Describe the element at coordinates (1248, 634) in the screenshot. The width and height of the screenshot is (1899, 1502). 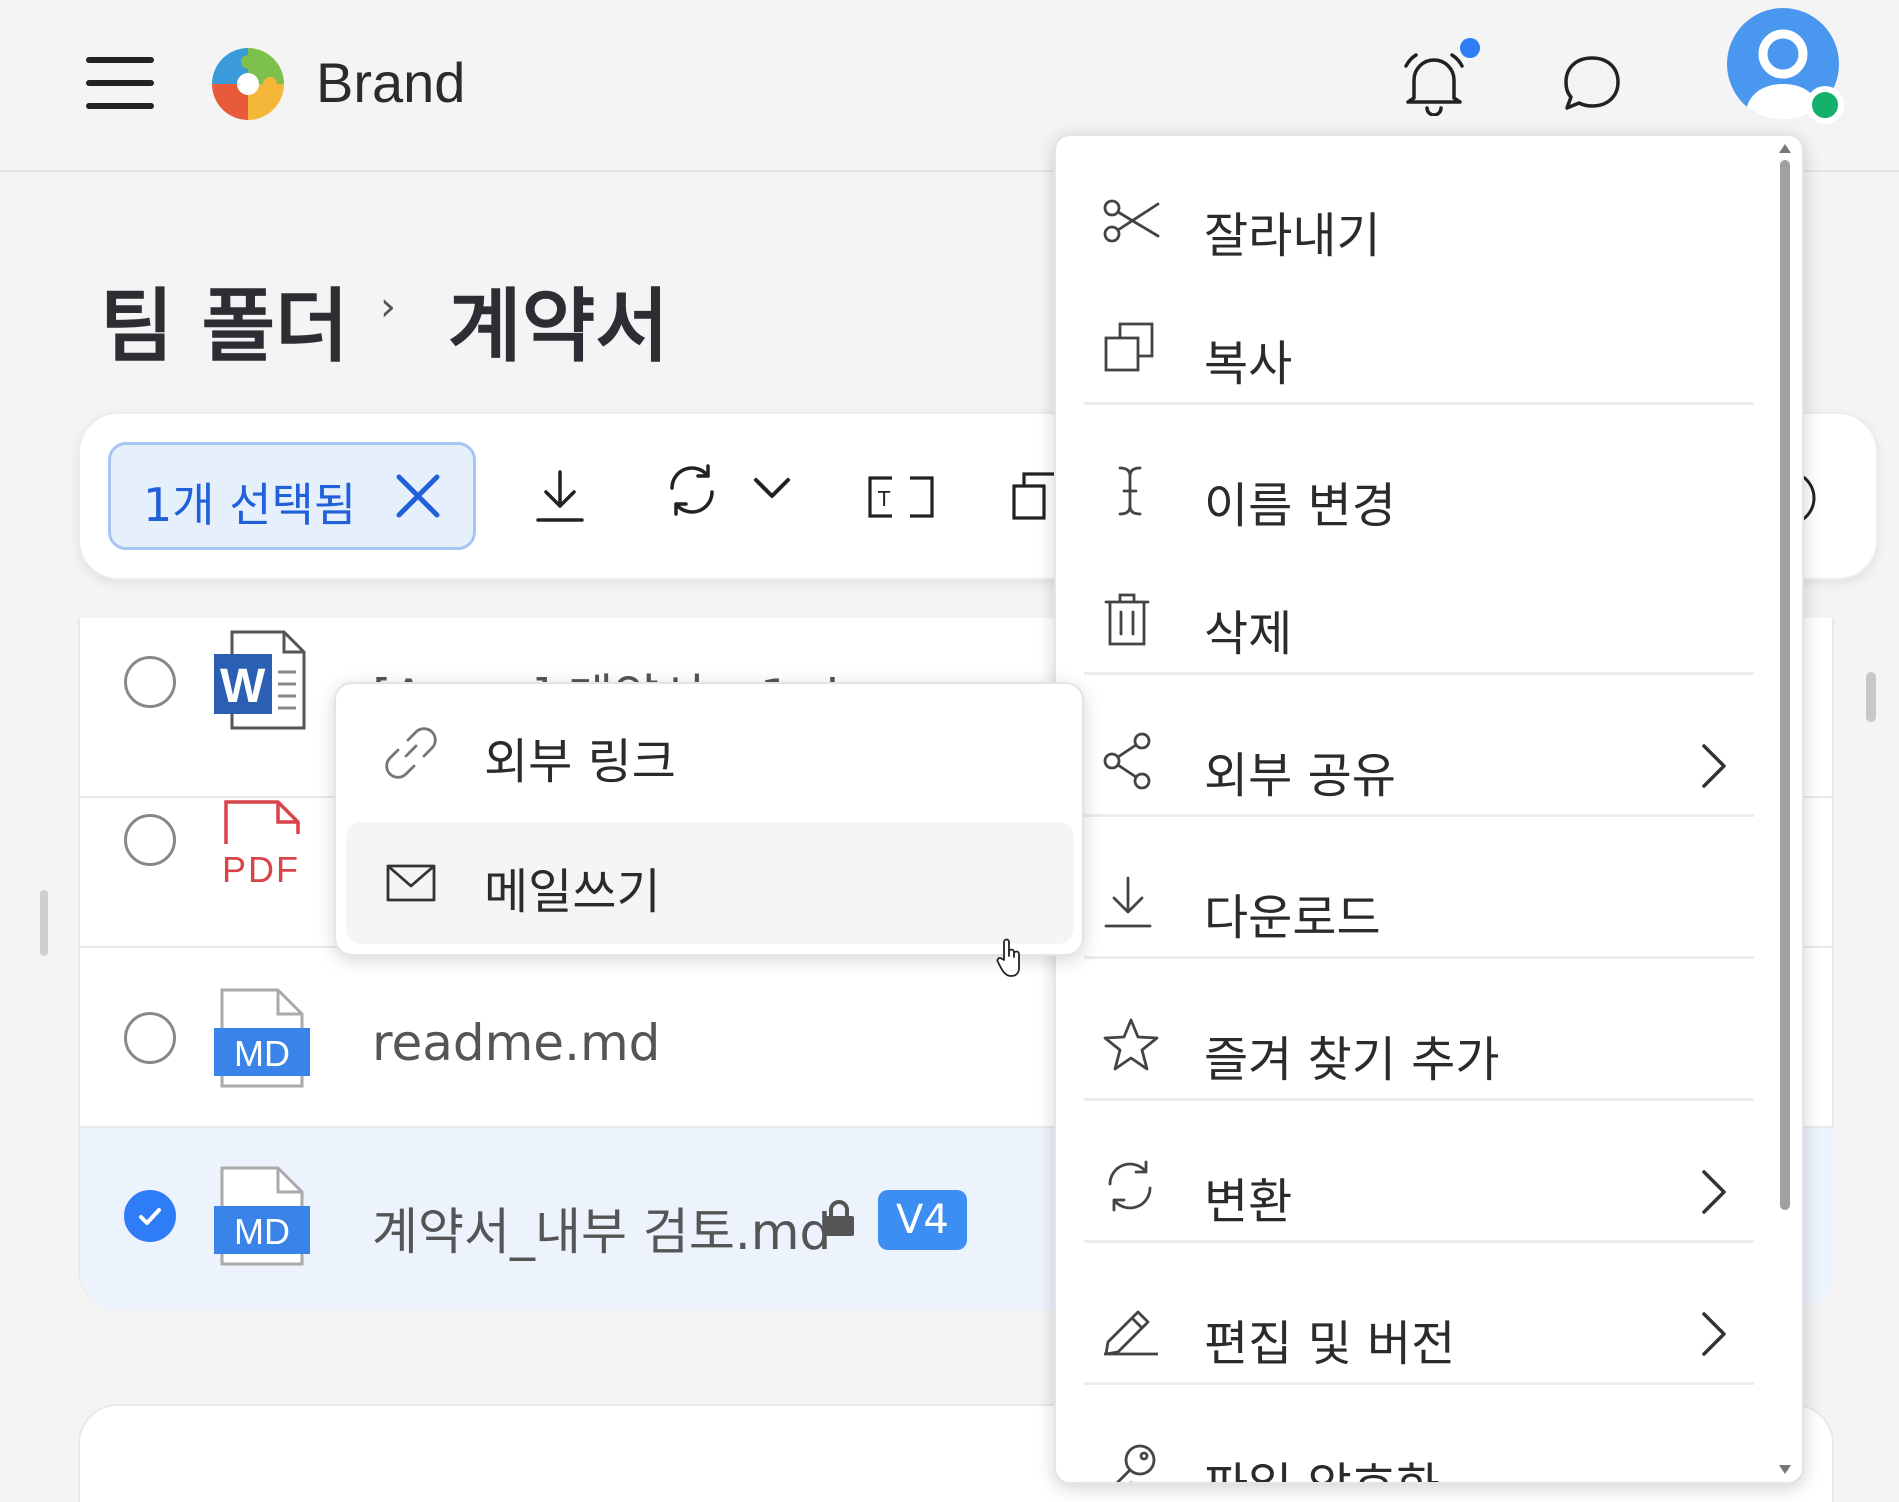
I see `menu-item-label: 삭제` at that location.